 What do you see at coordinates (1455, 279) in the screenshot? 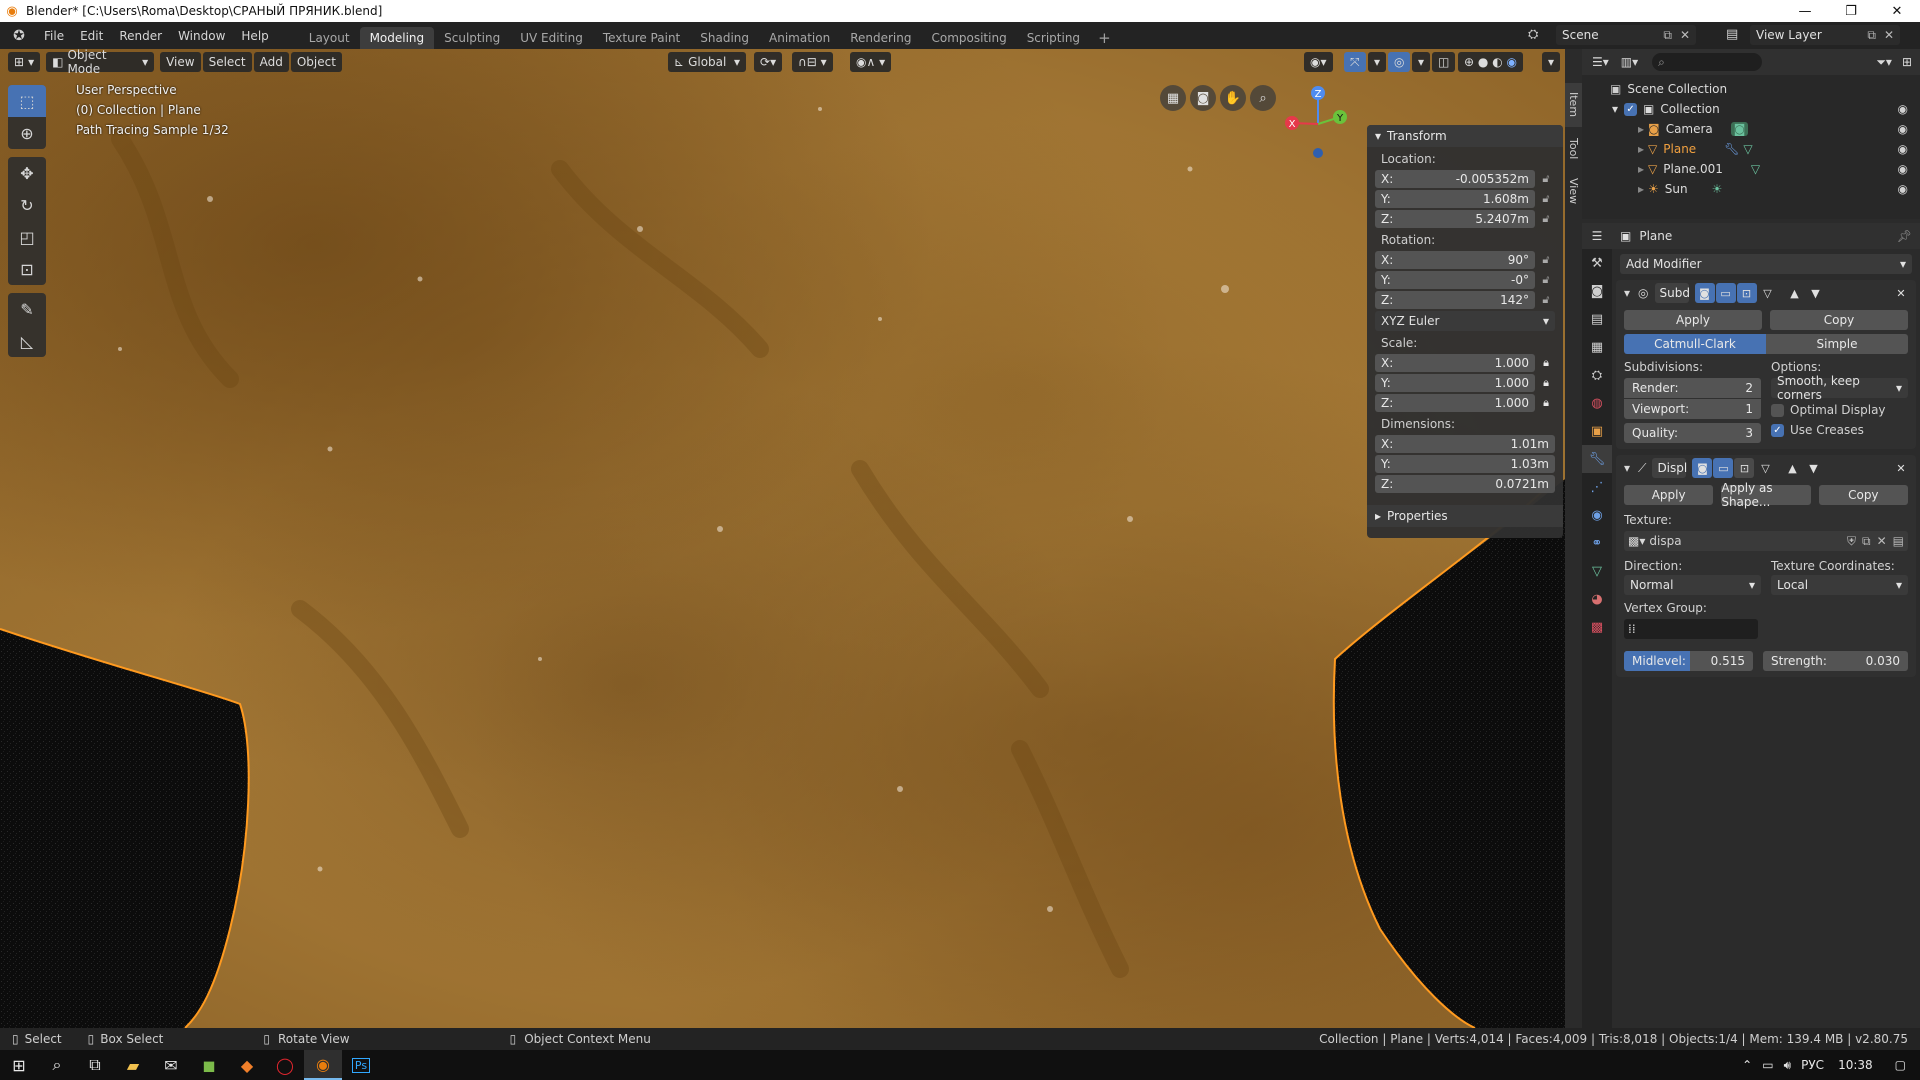
I see `rotation-y-field: Y: -0°` at bounding box center [1455, 279].